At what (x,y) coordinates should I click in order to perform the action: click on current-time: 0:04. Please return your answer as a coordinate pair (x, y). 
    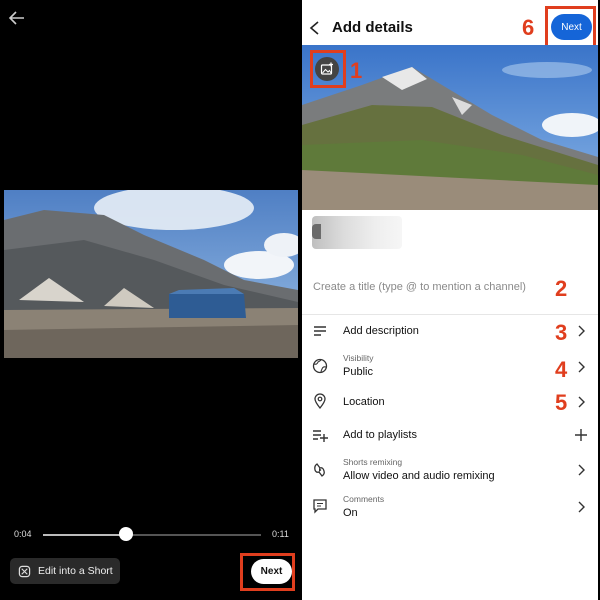
    Looking at the image, I should click on (23, 534).